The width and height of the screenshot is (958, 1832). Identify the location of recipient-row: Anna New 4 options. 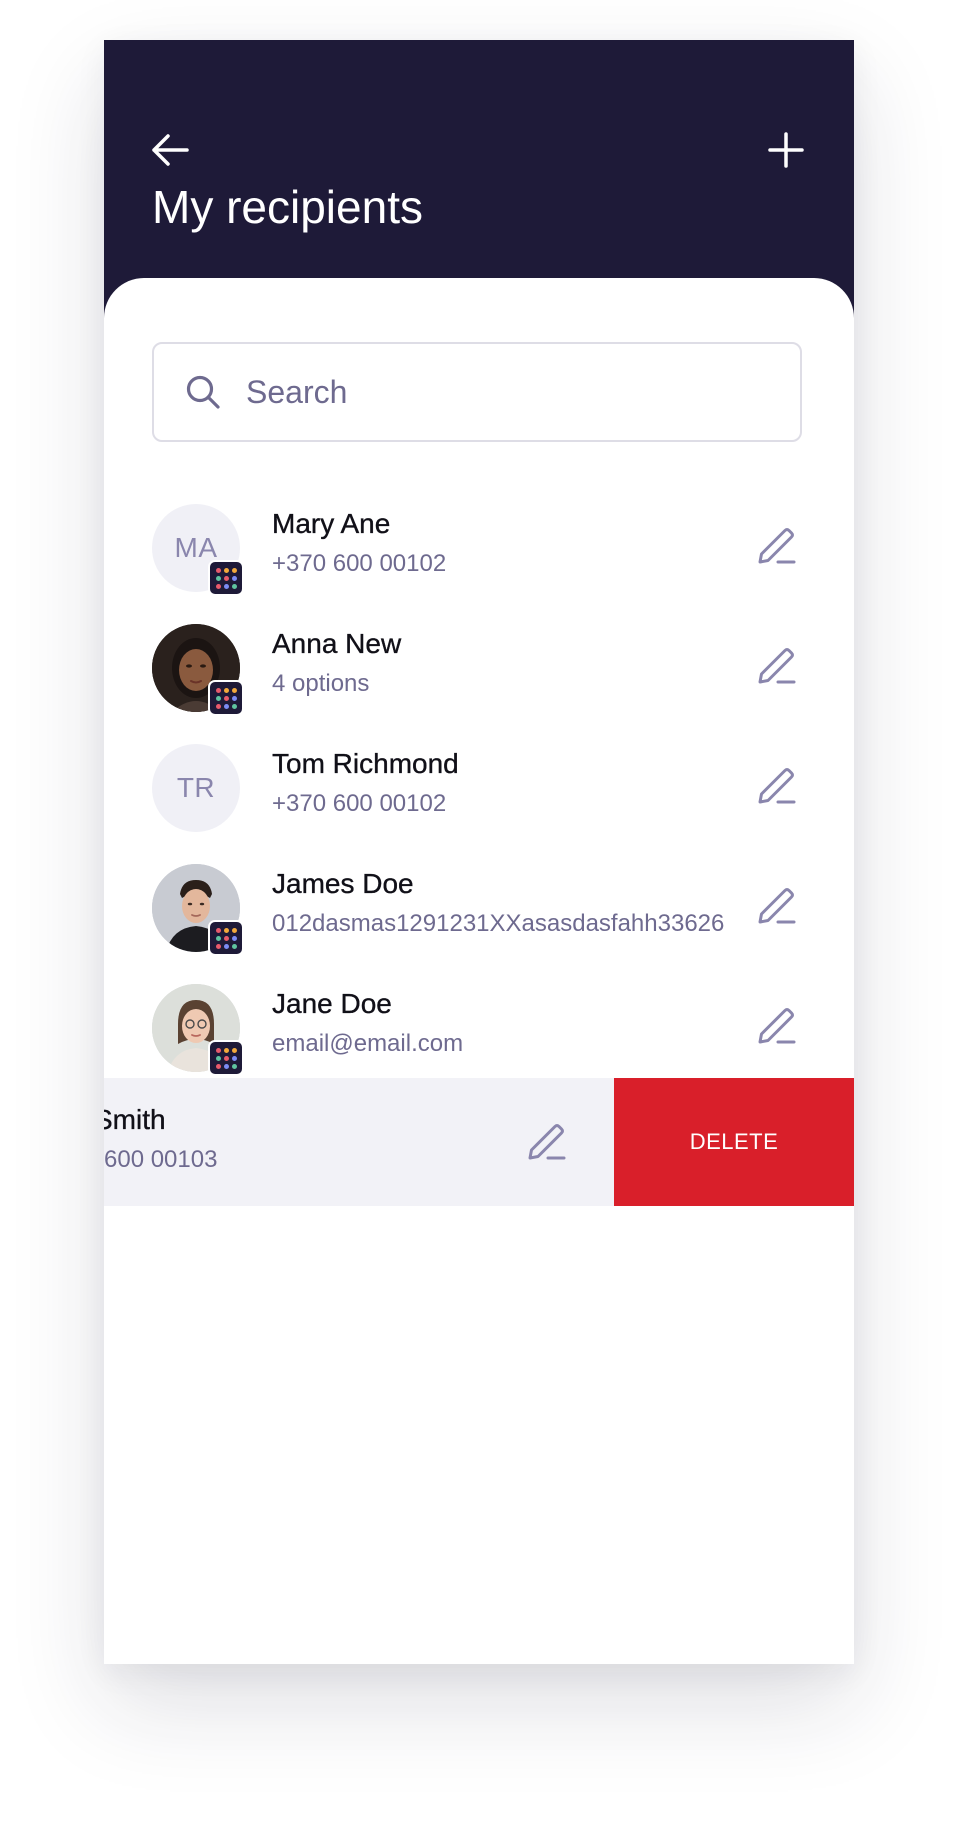
(479, 674).